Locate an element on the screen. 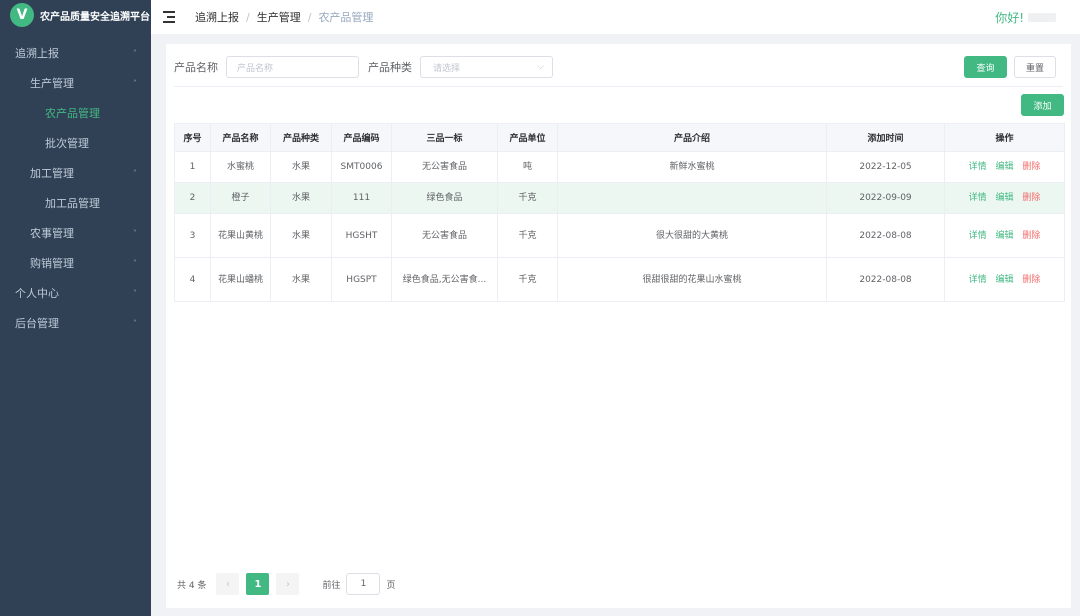 The height and width of the screenshot is (616, 1080). column-header: 三品一标 is located at coordinates (444, 137).